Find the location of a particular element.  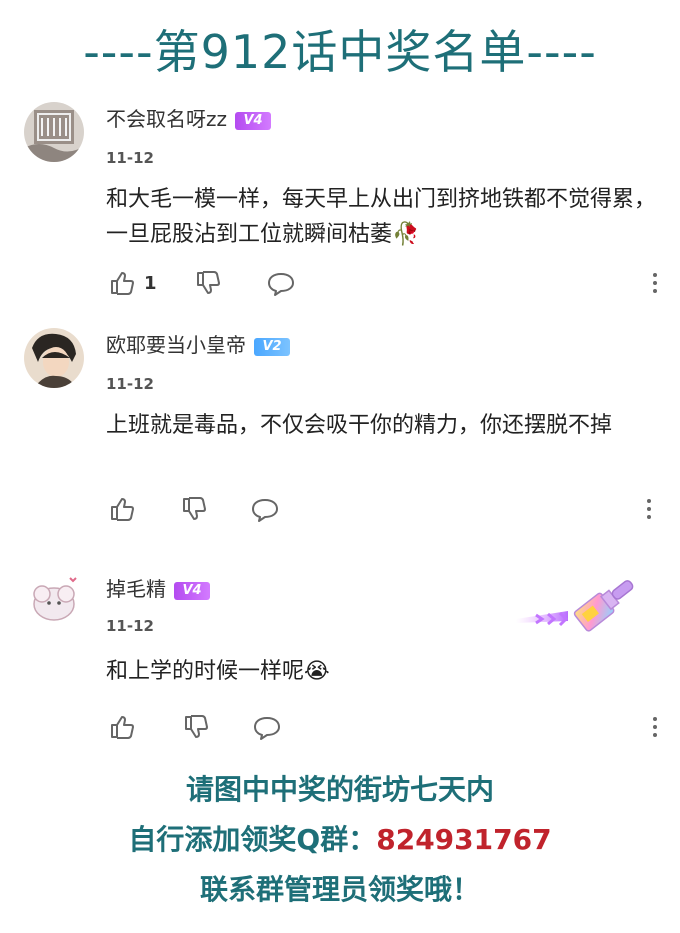

level-badge: V2 is located at coordinates (272, 346).